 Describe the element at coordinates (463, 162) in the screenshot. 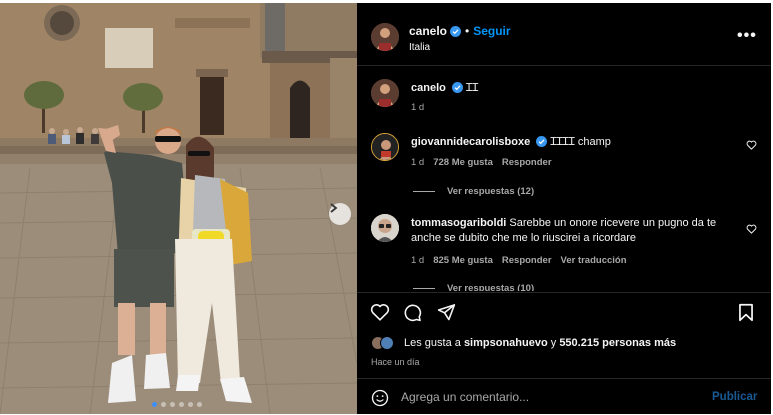

I see `comment-likes: 728 Me gusta` at that location.